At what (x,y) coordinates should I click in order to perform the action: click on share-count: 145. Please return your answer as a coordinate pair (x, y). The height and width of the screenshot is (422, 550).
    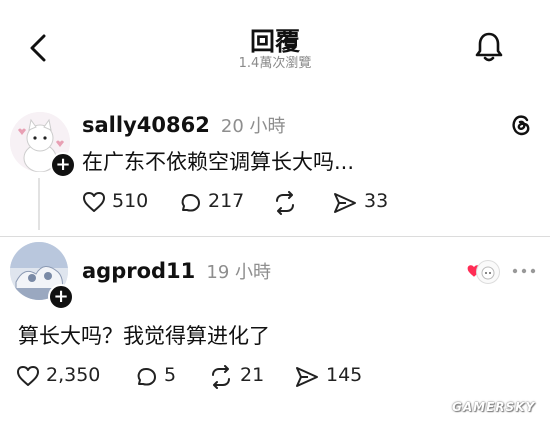
    Looking at the image, I should click on (344, 375).